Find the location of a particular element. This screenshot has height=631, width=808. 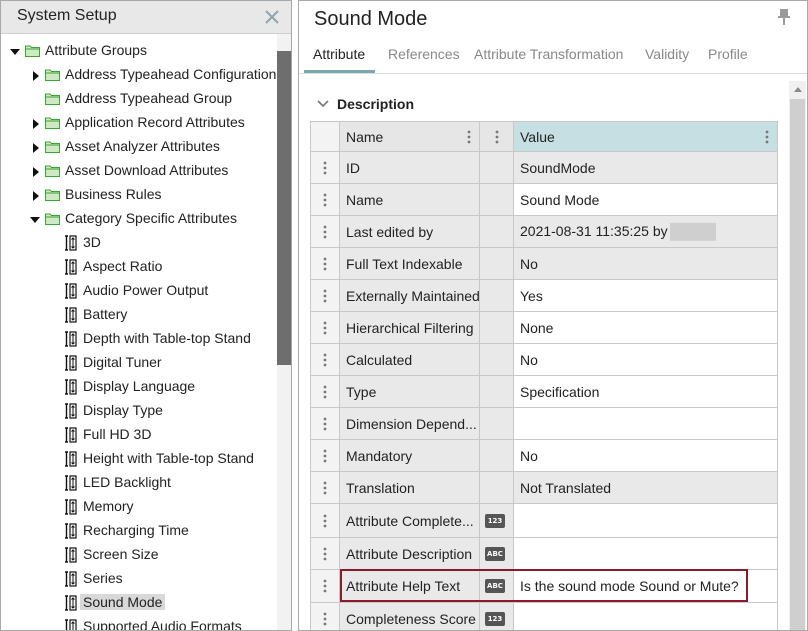

tree-item-attribute: Supported Audio Formats is located at coordinates (139, 623).